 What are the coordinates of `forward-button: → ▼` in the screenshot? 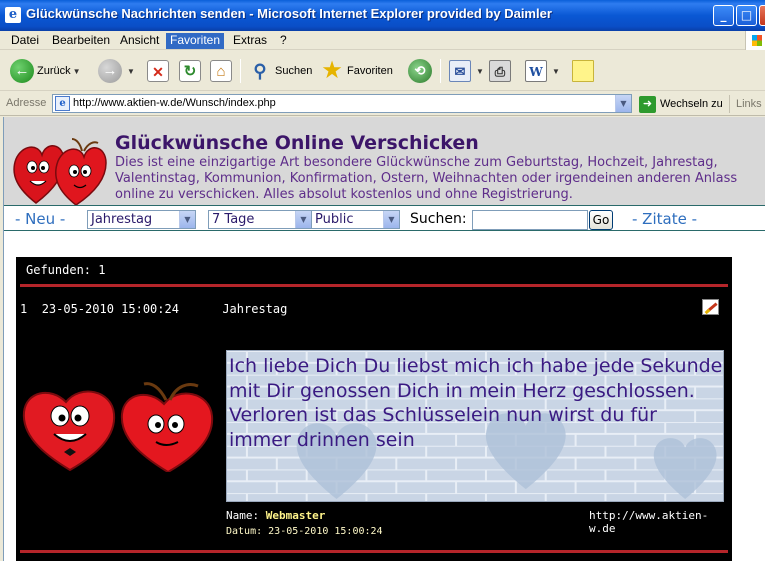 It's located at (116, 71).